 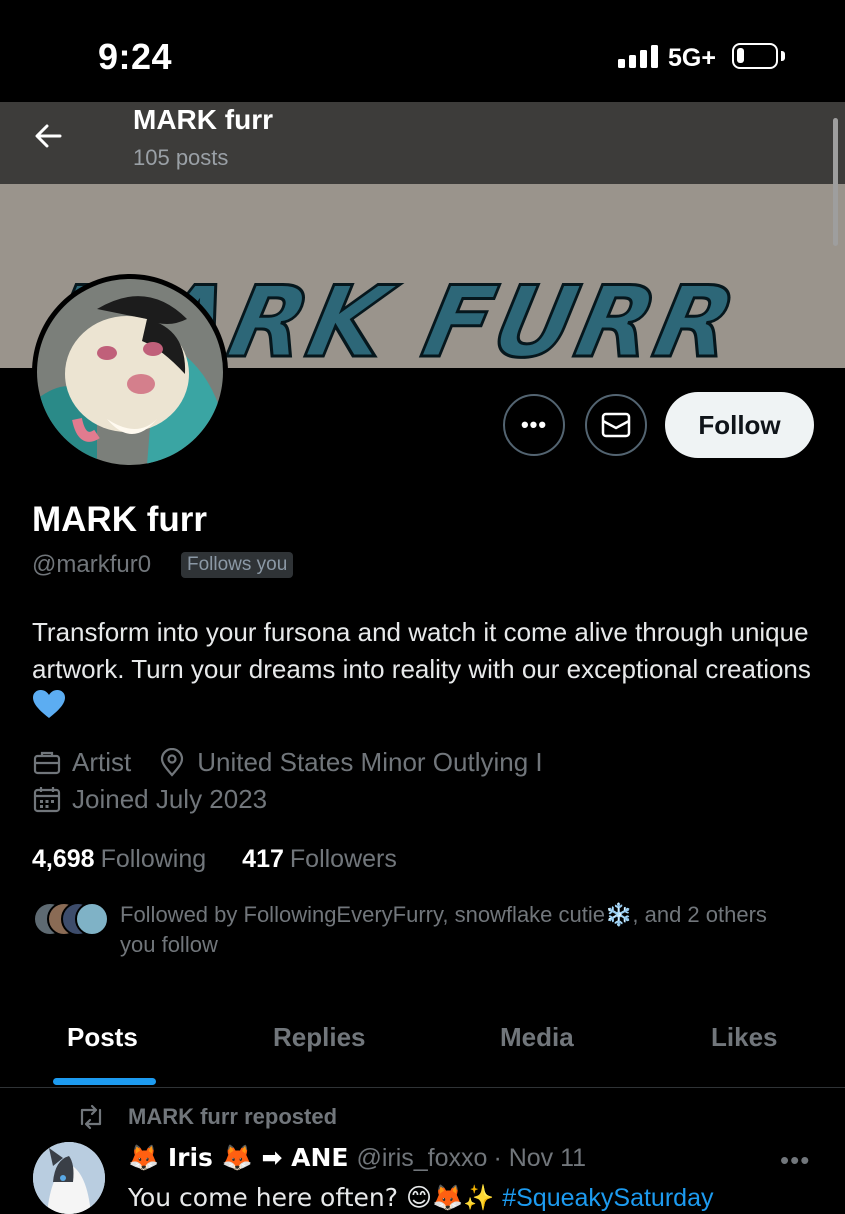 I want to click on followed-by-avatars, so click(x=71, y=919).